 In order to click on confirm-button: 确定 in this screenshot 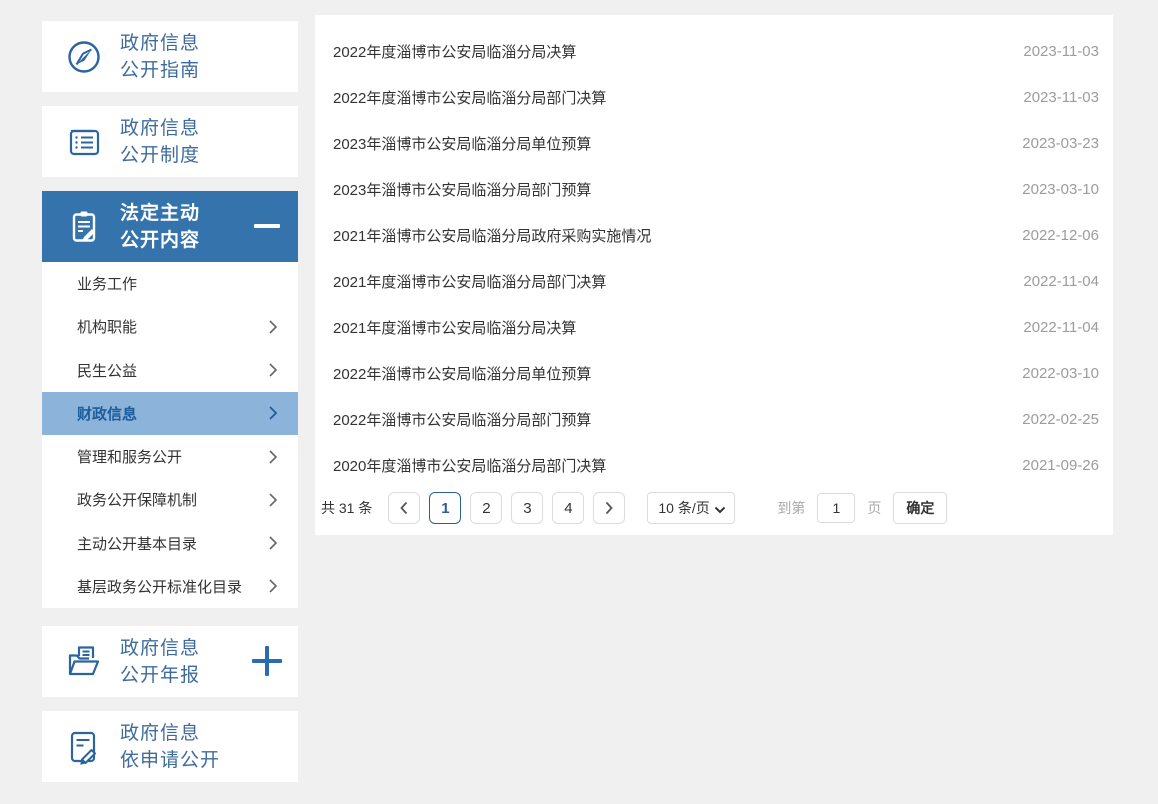, I will do `click(920, 508)`.